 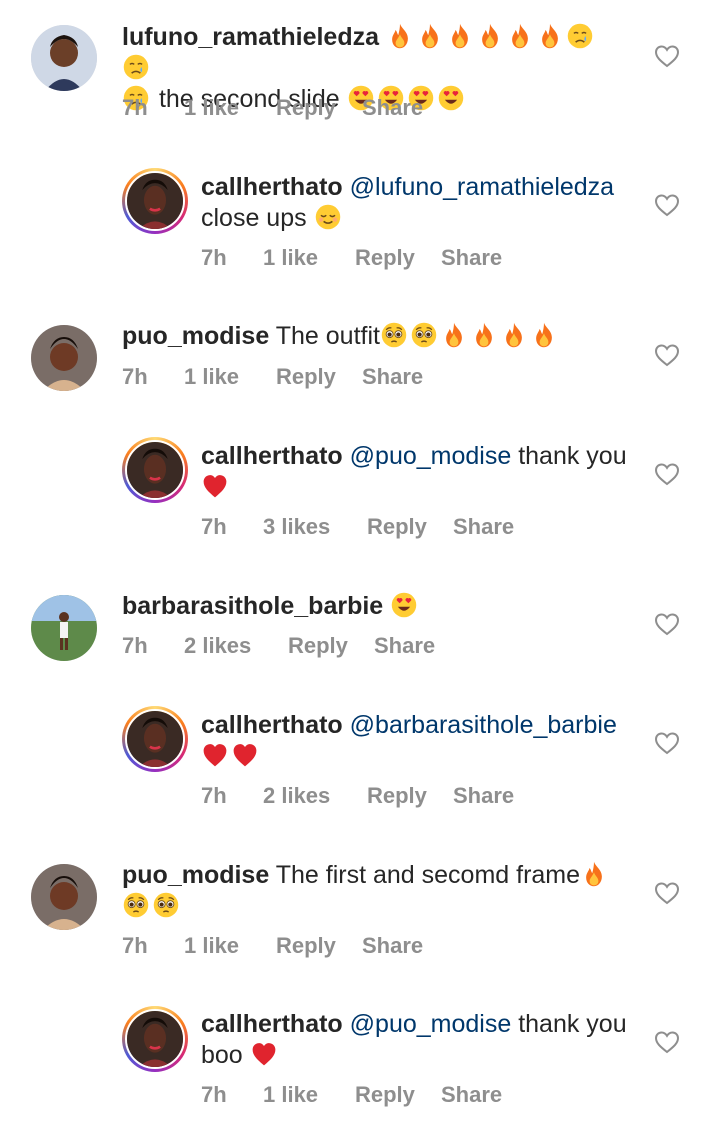 I want to click on username: lufuno_ramathieledza, so click(x=250, y=37).